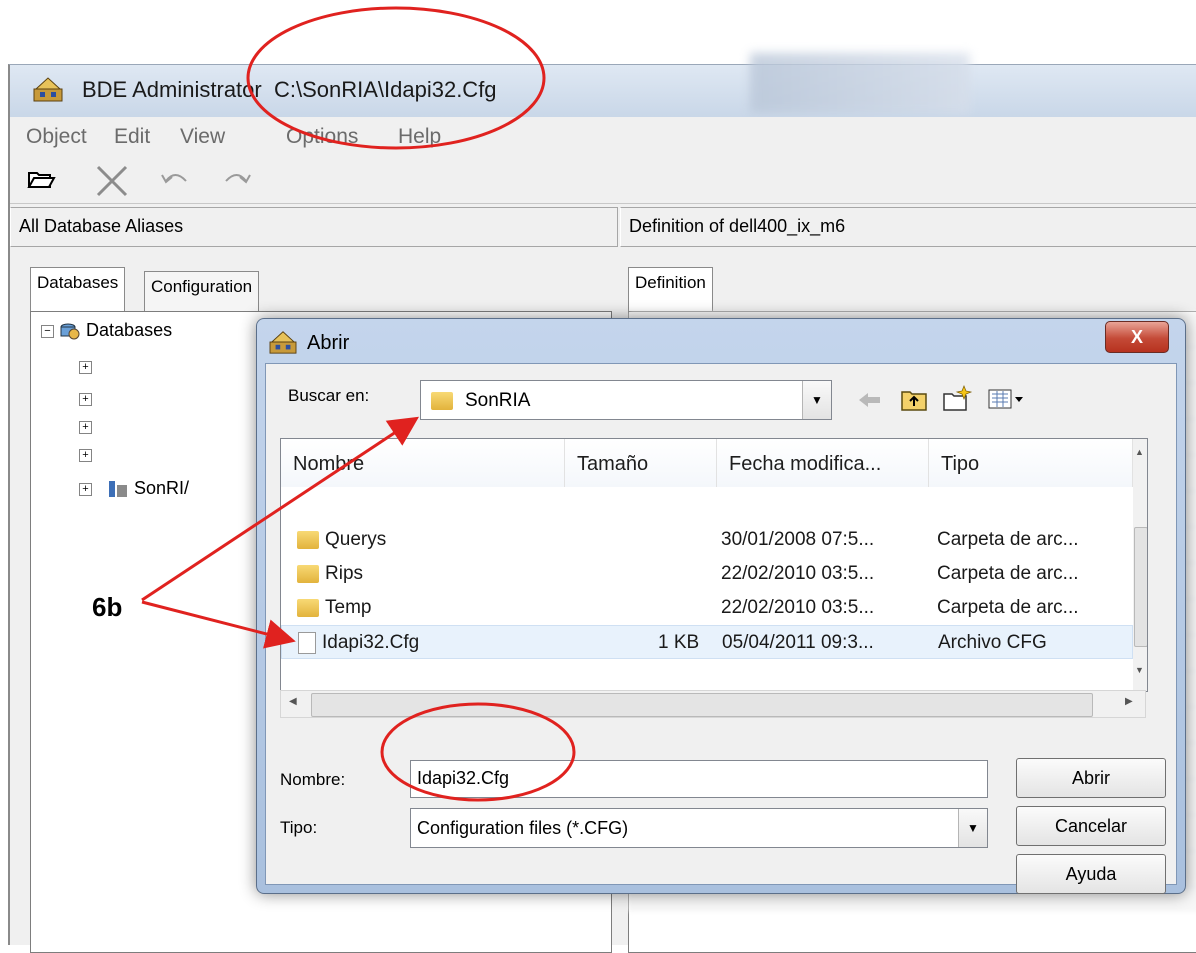 This screenshot has width=1196, height=953. I want to click on file-name-cell: Idapi32.Cfg, so click(358, 643).